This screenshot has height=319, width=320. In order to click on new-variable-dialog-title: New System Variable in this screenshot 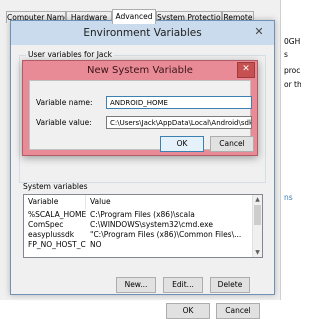, I will do `click(140, 70)`.